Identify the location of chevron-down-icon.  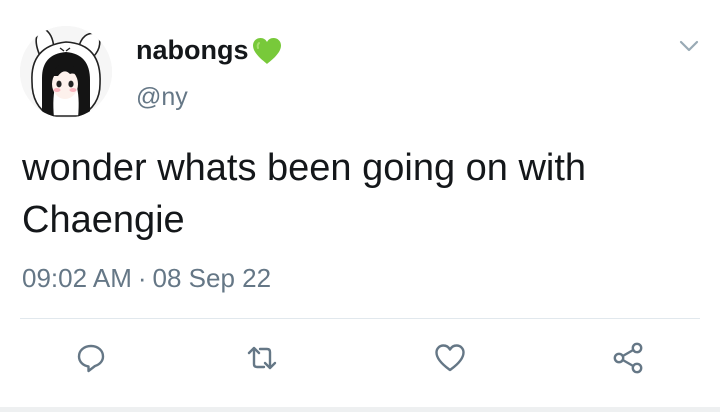
(689, 46).